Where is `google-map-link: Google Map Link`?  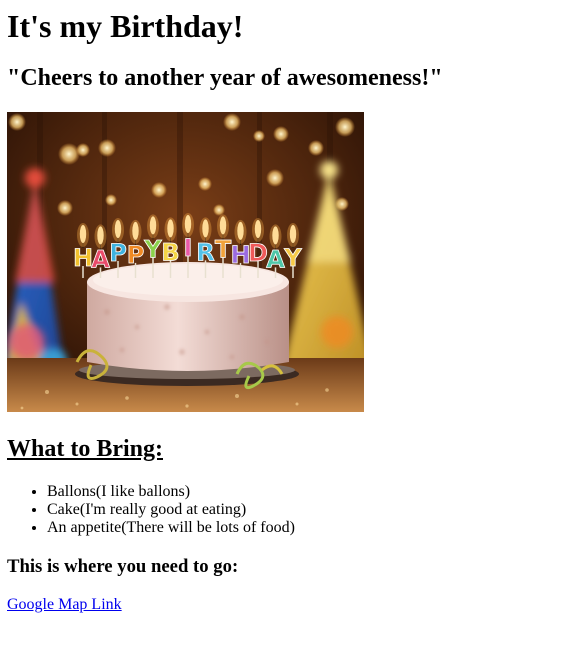
google-map-link: Google Map Link is located at coordinates (64, 605).